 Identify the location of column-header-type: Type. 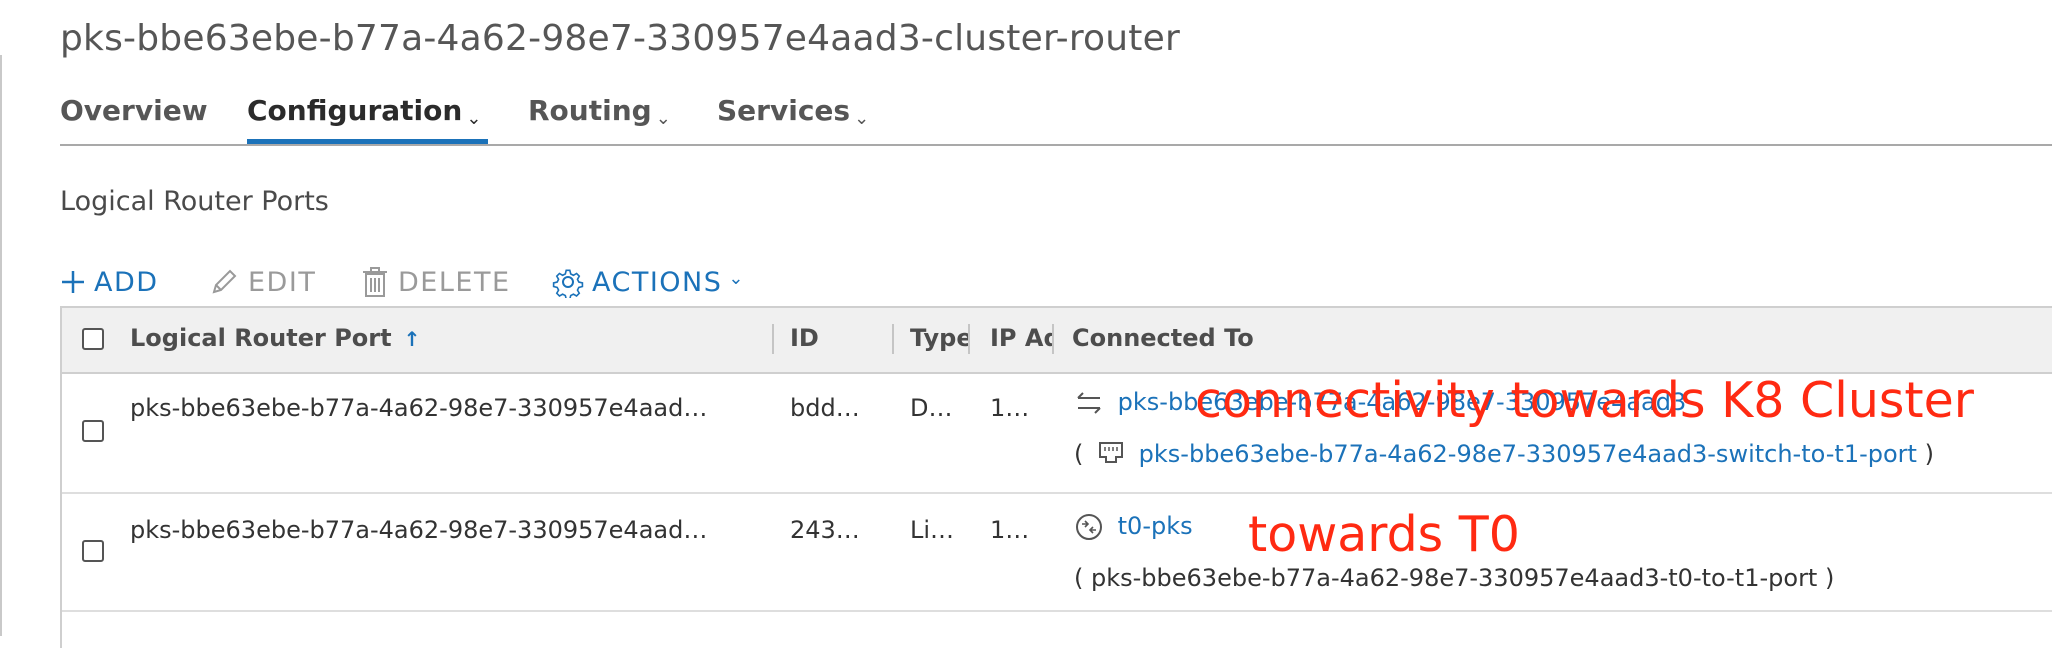
(939, 338).